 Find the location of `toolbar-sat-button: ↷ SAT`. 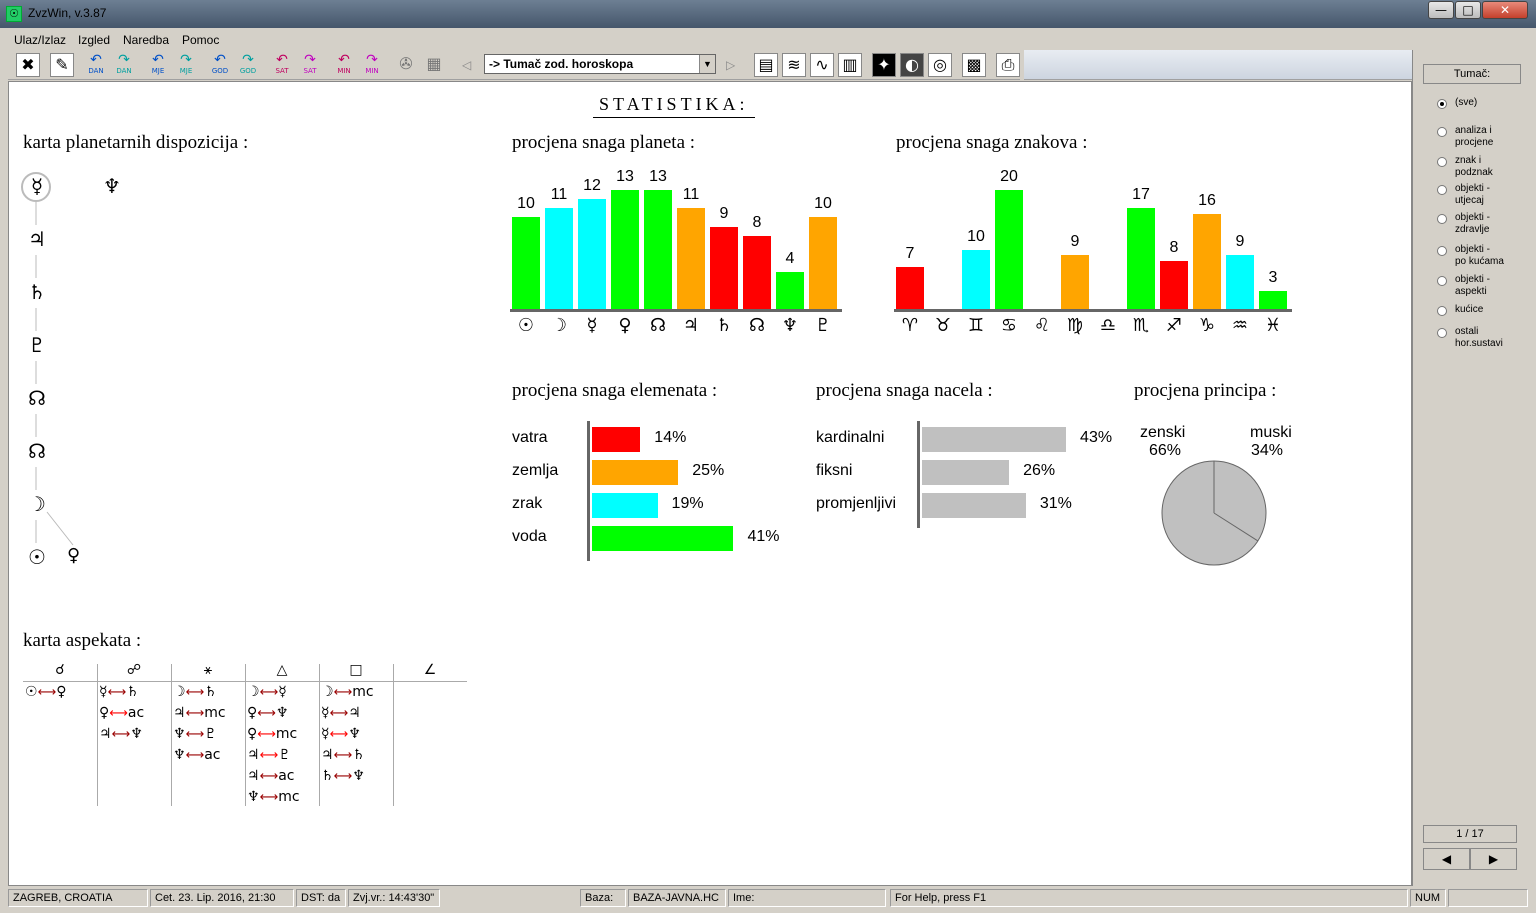

toolbar-sat-button: ↷ SAT is located at coordinates (310, 65).